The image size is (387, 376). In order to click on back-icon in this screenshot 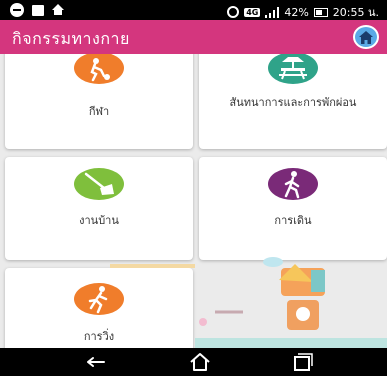, I will do `click(96, 362)`.